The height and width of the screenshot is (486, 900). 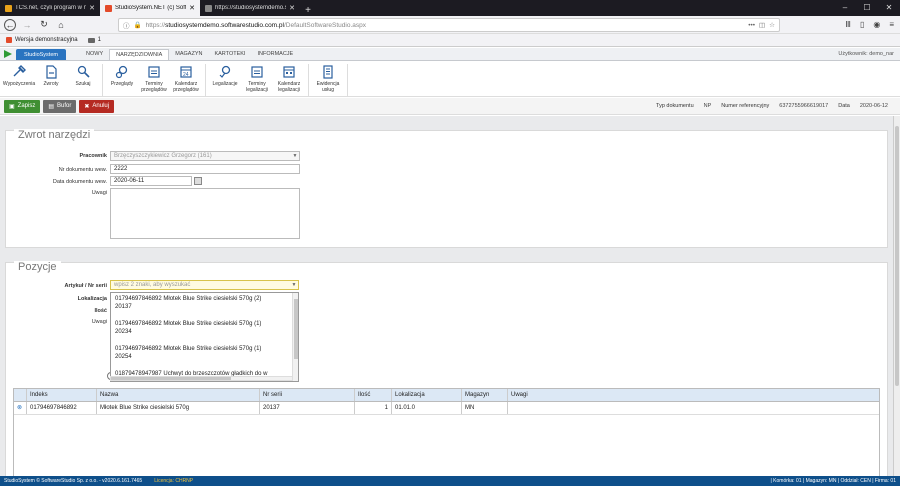 What do you see at coordinates (205, 213) in the screenshot?
I see `notes-textarea` at bounding box center [205, 213].